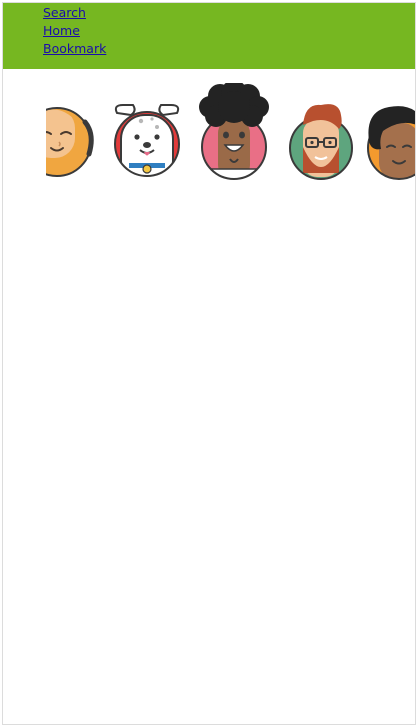  Describe the element at coordinates (64, 12) in the screenshot. I see `search-link: Search` at that location.